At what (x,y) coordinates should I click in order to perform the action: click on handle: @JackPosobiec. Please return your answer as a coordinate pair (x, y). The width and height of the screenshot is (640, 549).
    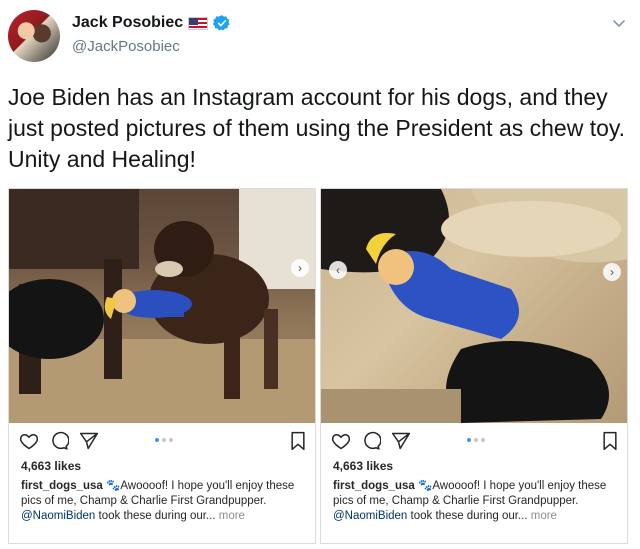
    Looking at the image, I should click on (126, 46).